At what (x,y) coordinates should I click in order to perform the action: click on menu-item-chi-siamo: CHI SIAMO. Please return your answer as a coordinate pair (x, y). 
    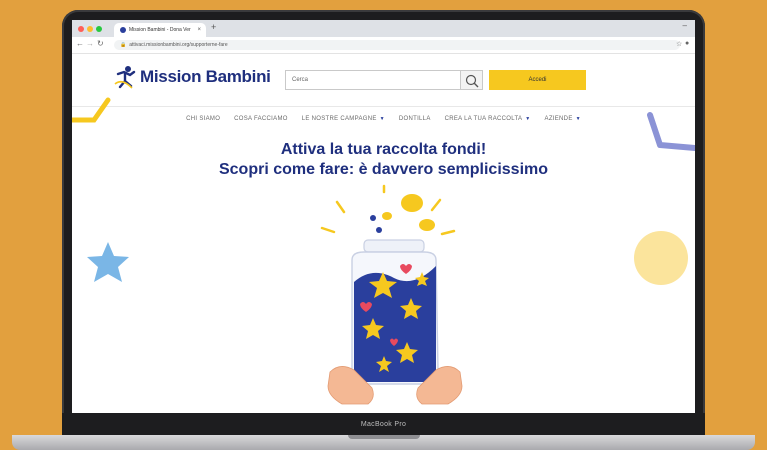
    Looking at the image, I should click on (203, 119).